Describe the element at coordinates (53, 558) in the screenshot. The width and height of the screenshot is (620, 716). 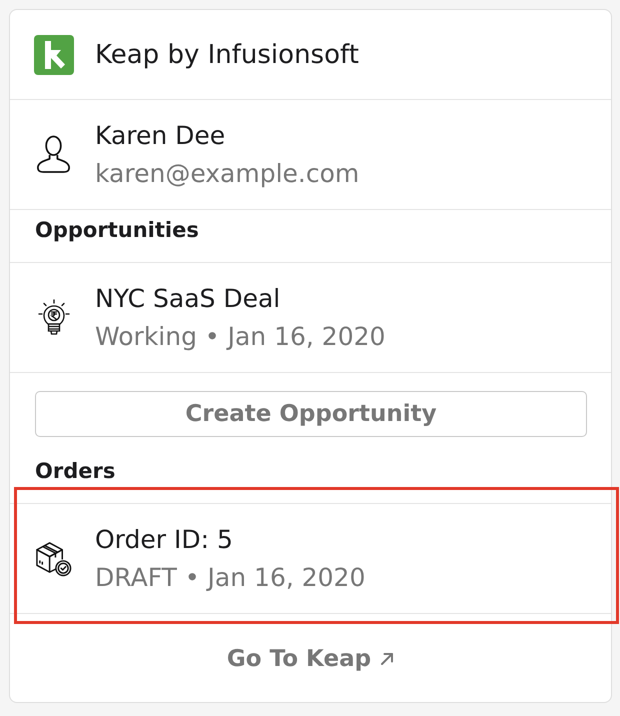
I see `box-check-icon` at that location.